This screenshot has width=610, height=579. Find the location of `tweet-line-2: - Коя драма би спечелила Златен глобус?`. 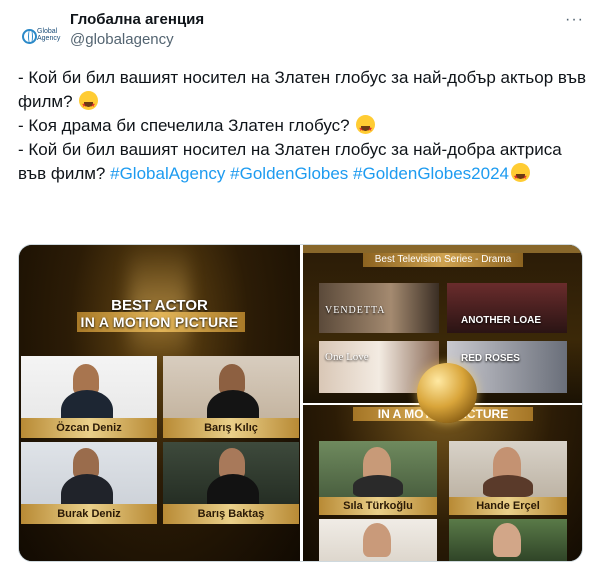

tweet-line-2: - Коя драма би спечелила Златен глобус? is located at coordinates (305, 128).